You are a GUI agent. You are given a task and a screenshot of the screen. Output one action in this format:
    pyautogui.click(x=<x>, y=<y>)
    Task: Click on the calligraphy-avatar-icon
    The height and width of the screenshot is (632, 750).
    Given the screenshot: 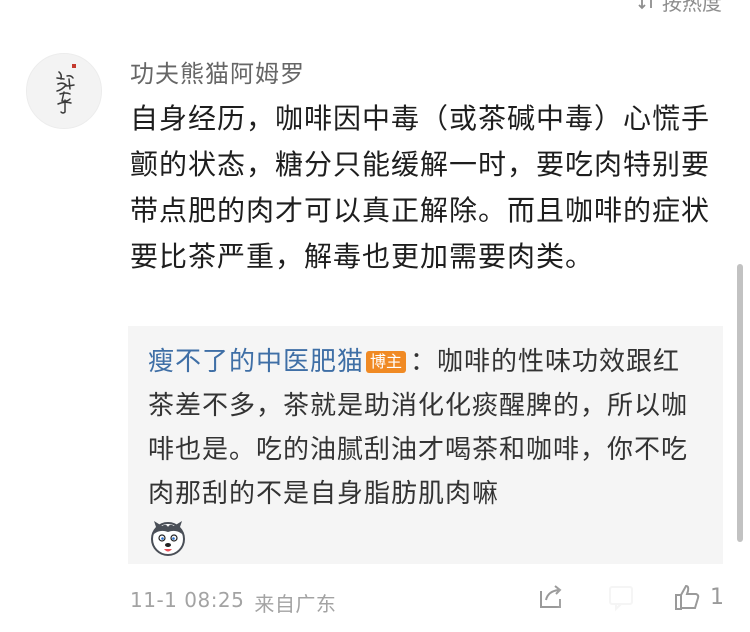 What is the action you would take?
    pyautogui.click(x=64, y=91)
    